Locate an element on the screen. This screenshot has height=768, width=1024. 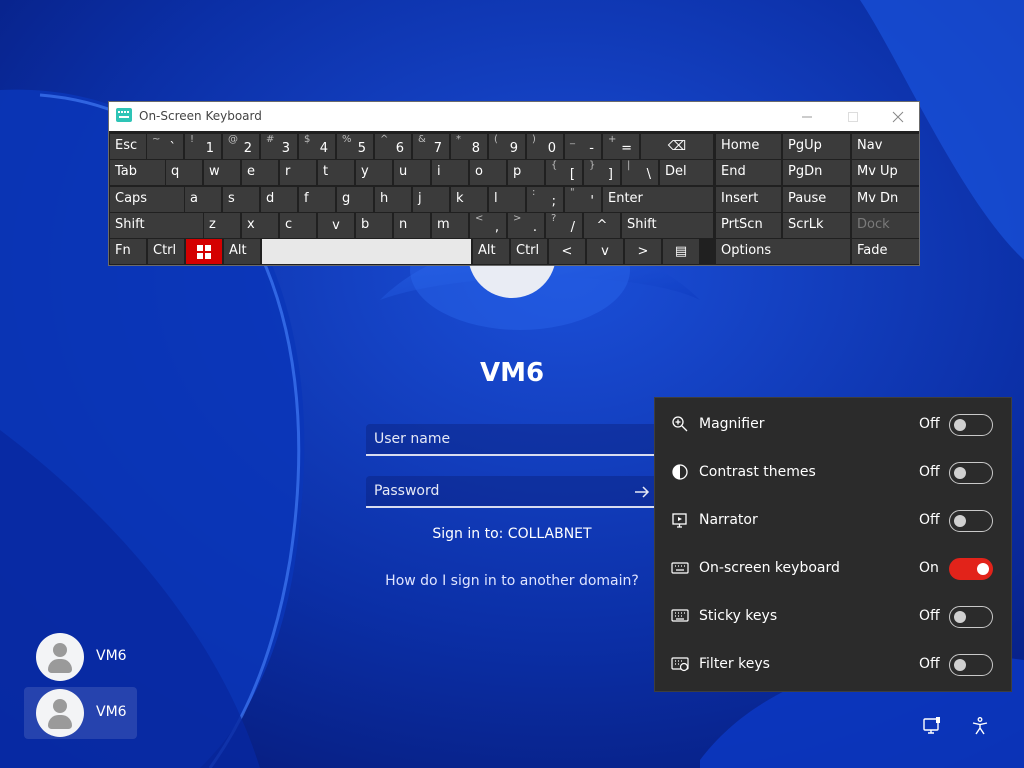
osk-key-x: x is located at coordinates (260, 225).